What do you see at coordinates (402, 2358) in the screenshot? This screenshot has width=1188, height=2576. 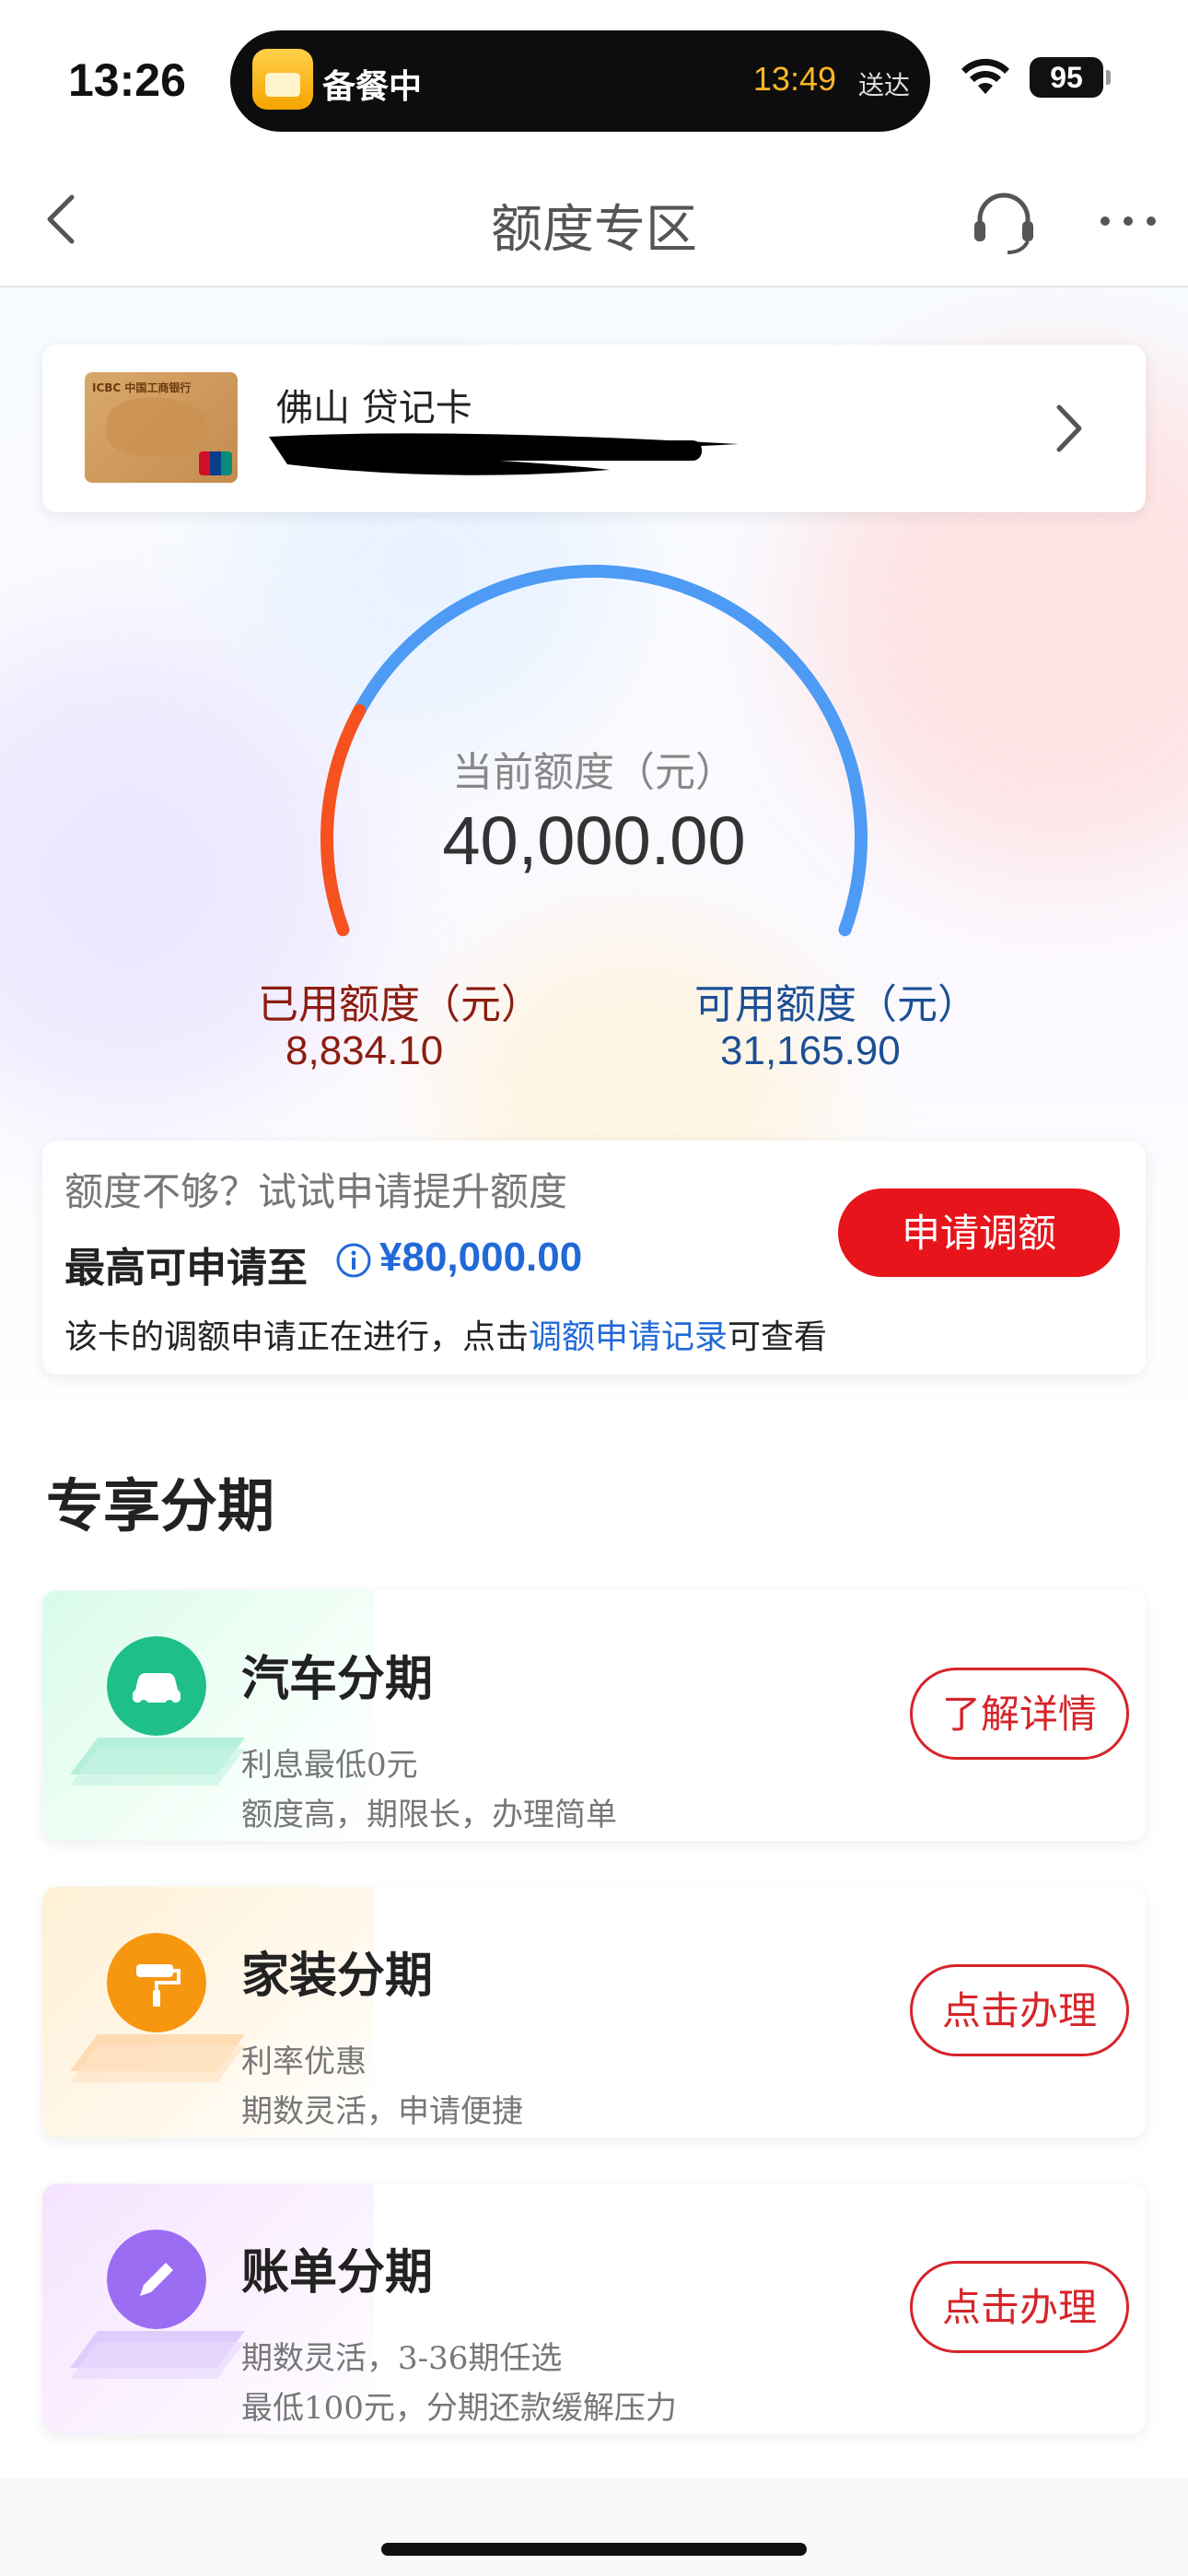 I see `item-desc-1: 期数灵活，3-36期任选` at bounding box center [402, 2358].